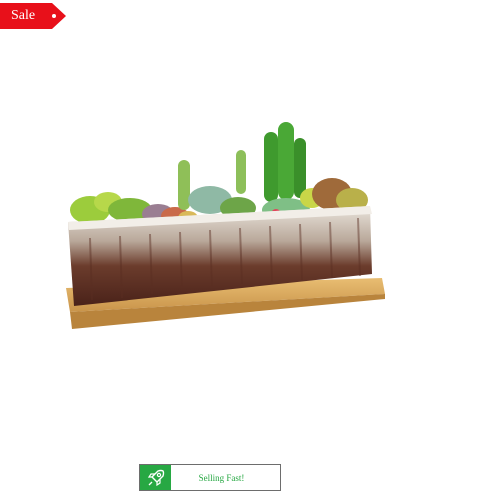 This screenshot has height=500, width=500. Describe the element at coordinates (221, 477) in the screenshot. I see `selling-fast-label: Selling Fast!` at that location.